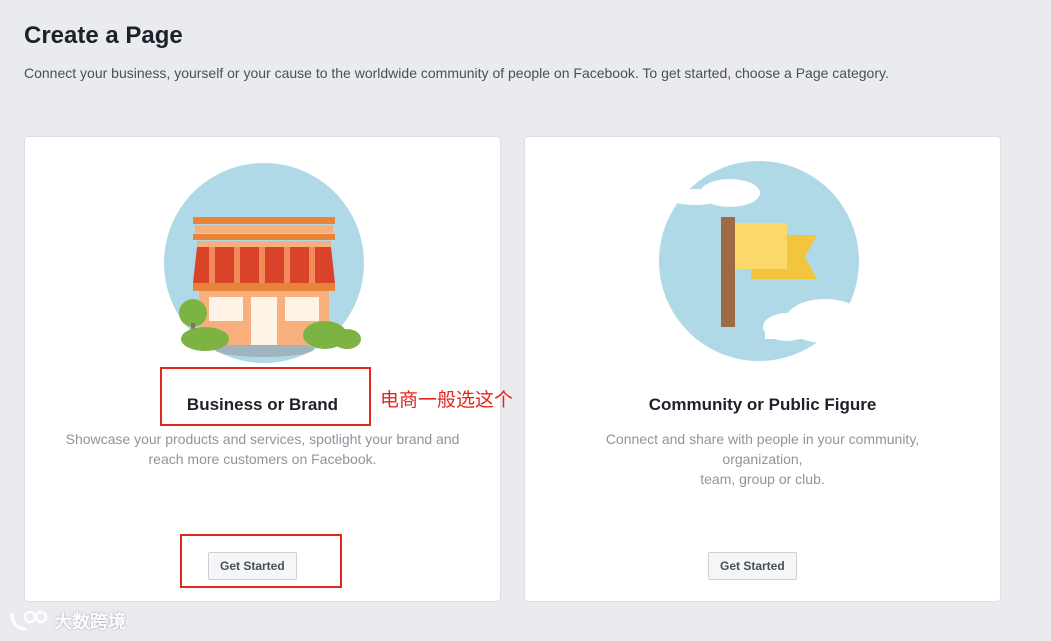 The image size is (1051, 641). I want to click on annotation-note: 电商一般选这个, so click(447, 400).